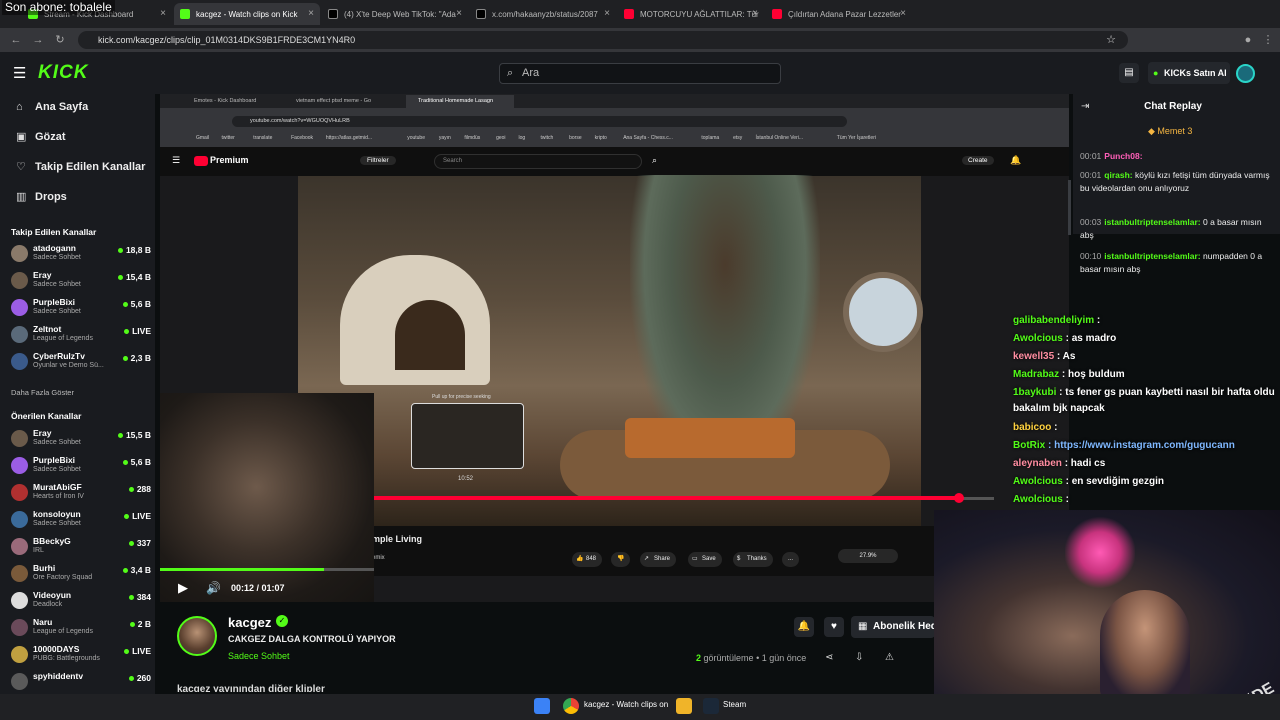 The height and width of the screenshot is (720, 1280). I want to click on nav-drops: ▥ Drops, so click(41, 197).